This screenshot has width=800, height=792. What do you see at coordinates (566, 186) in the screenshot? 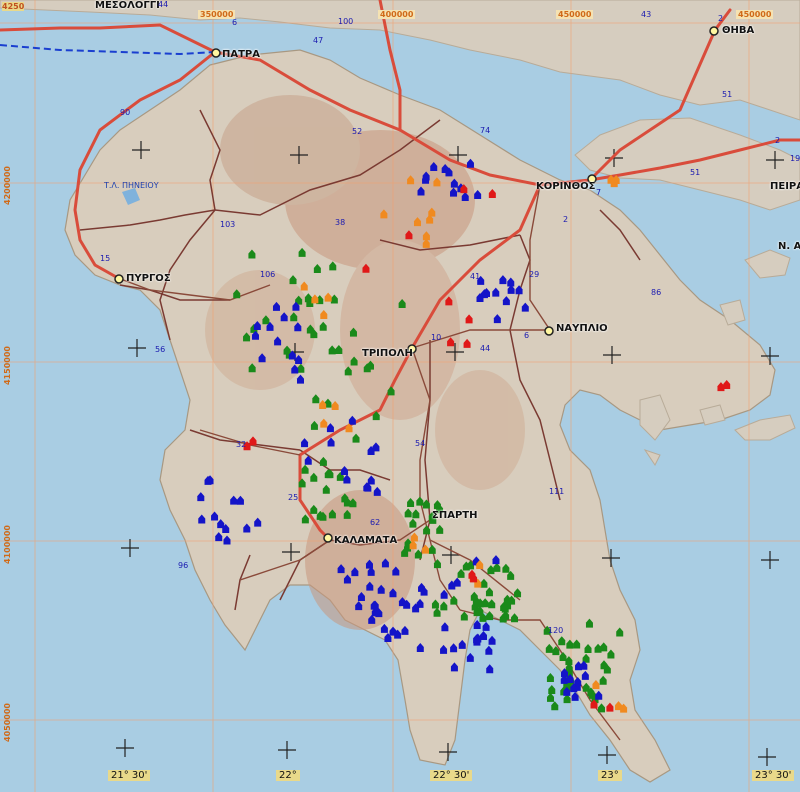
I see `city-label-korinthos: ΚΟΡΙΝΘΟΣ` at bounding box center [566, 186].